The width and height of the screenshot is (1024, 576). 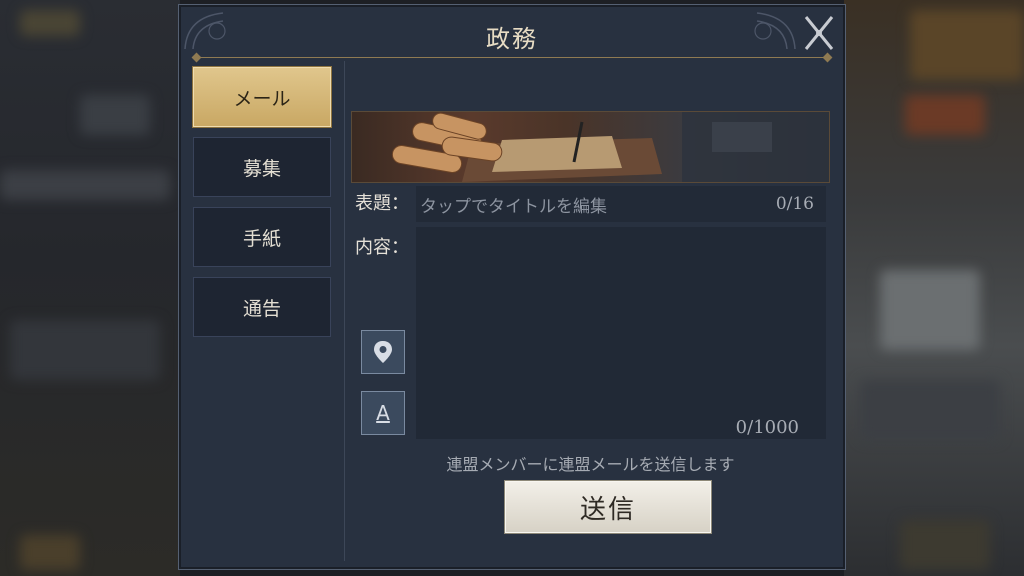 I want to click on tab-label: メール, so click(x=262, y=98).